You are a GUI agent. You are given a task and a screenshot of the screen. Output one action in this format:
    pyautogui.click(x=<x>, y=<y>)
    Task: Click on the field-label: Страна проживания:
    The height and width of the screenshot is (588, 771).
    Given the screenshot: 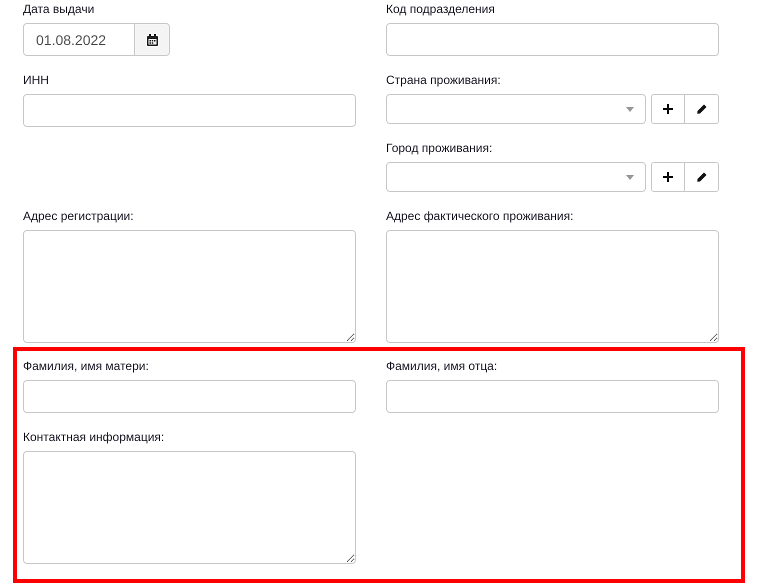 What is the action you would take?
    pyautogui.click(x=444, y=80)
    